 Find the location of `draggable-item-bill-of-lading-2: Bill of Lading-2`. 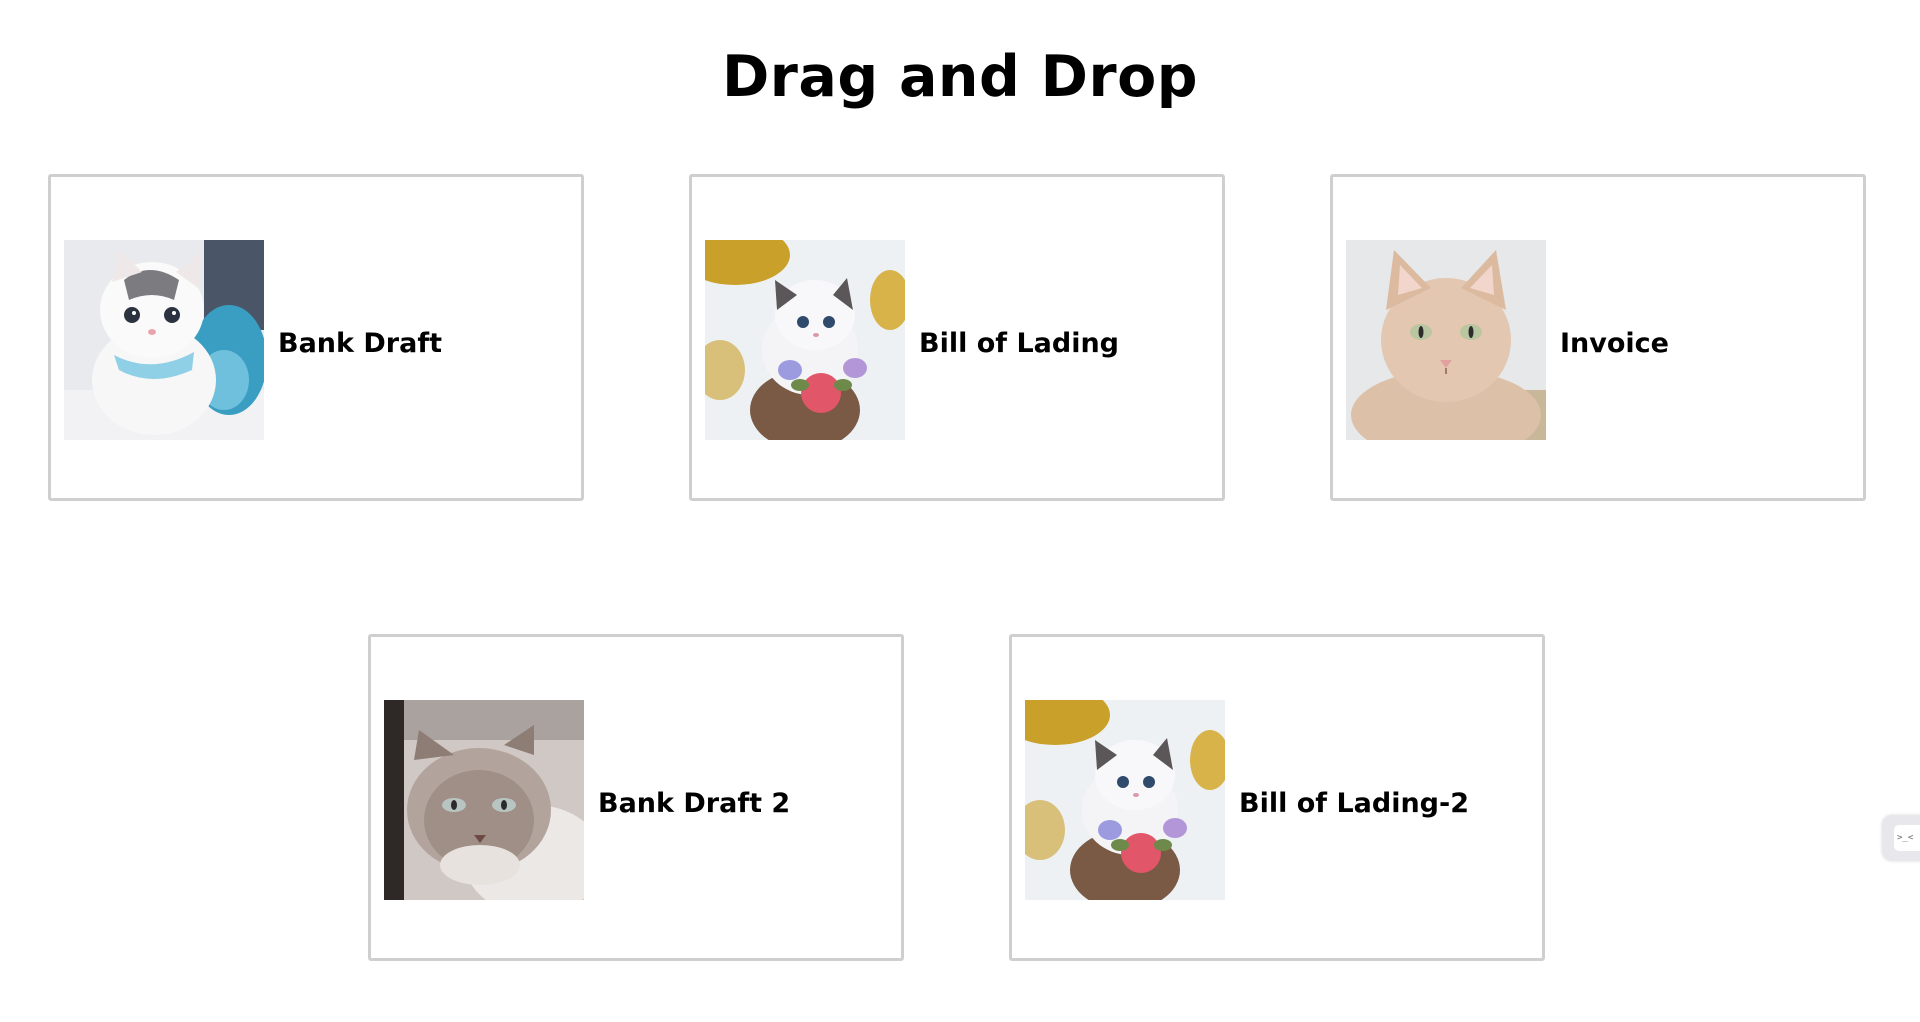

draggable-item-bill-of-lading-2: Bill of Lading-2 is located at coordinates (1247, 800).